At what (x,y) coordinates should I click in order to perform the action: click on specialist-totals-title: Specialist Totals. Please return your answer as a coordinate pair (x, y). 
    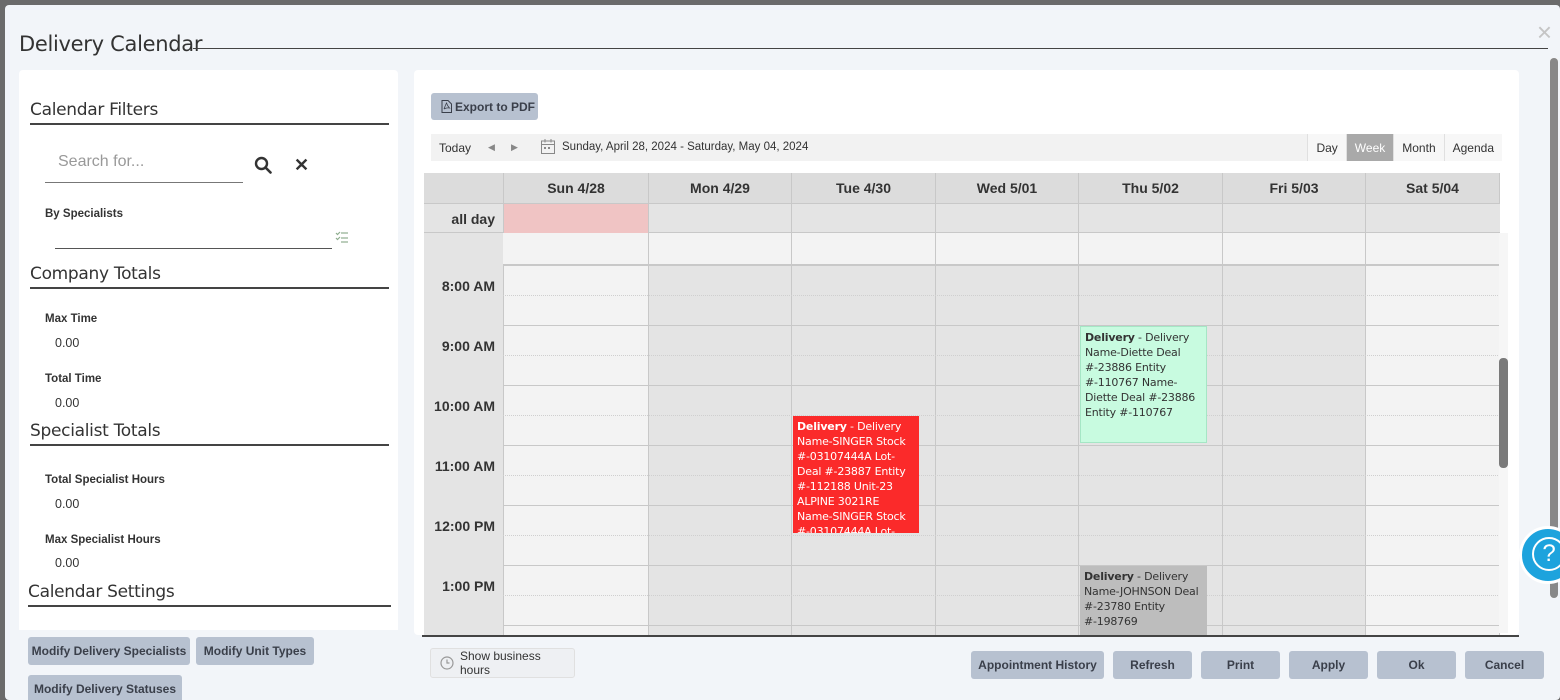
    Looking at the image, I should click on (209, 433).